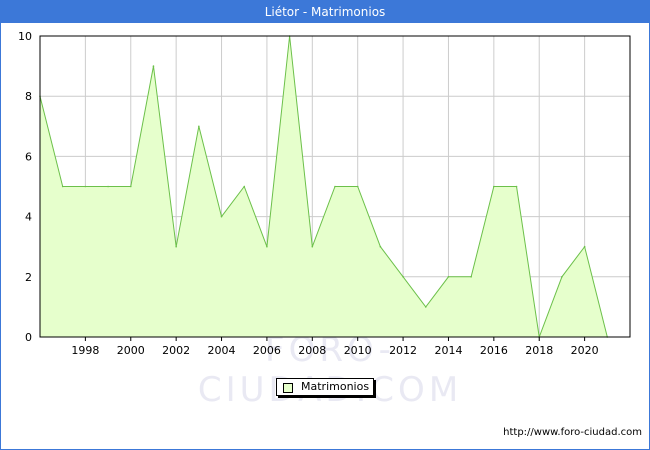 Image resolution: width=650 pixels, height=450 pixels. Describe the element at coordinates (176, 350) in the screenshot. I see `x-tick-label-2002: 2002` at that location.